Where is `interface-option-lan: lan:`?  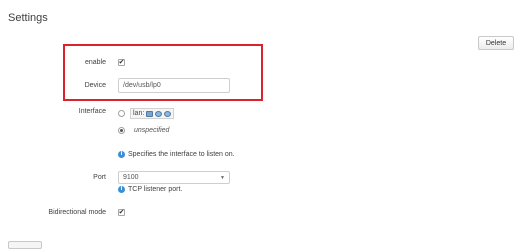 interface-option-lan: lan: is located at coordinates (152, 113).